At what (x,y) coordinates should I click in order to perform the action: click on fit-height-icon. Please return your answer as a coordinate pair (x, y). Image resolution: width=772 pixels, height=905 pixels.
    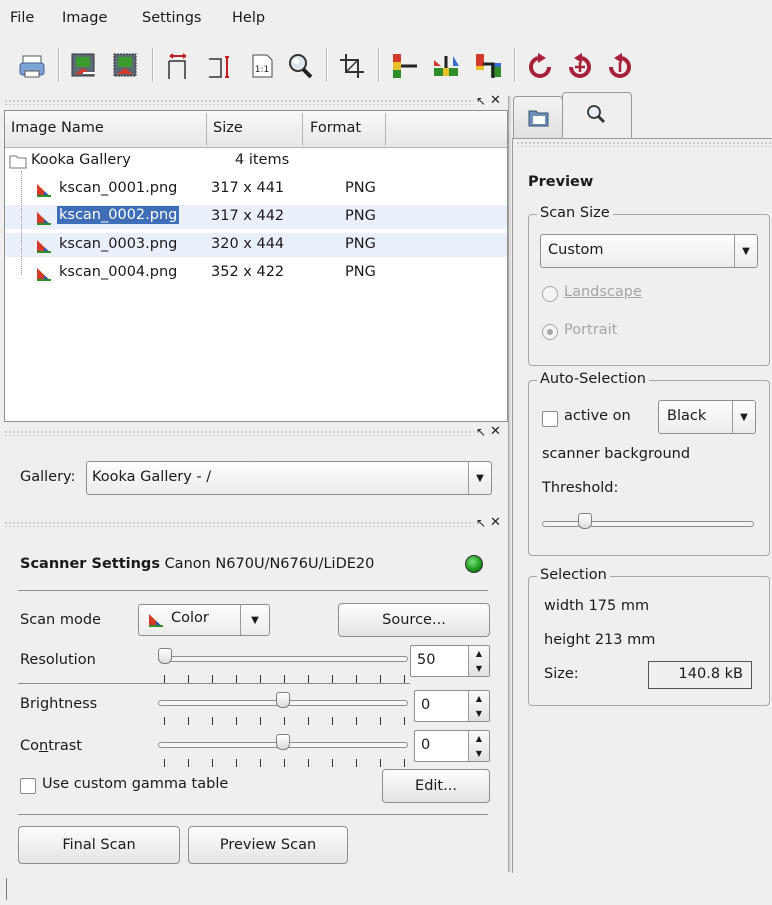
    Looking at the image, I should click on (220, 66).